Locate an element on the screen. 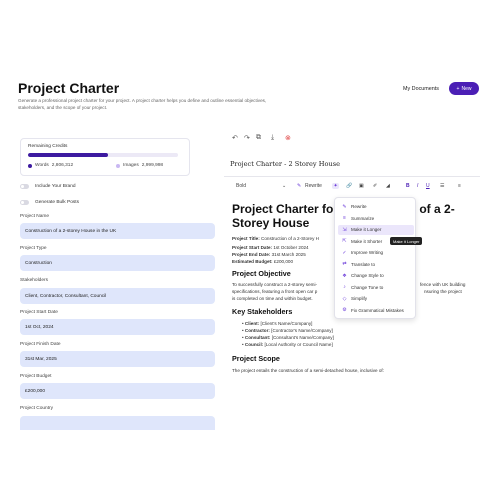  start-date-input: 1st Oct, 2024 is located at coordinates (117, 327).